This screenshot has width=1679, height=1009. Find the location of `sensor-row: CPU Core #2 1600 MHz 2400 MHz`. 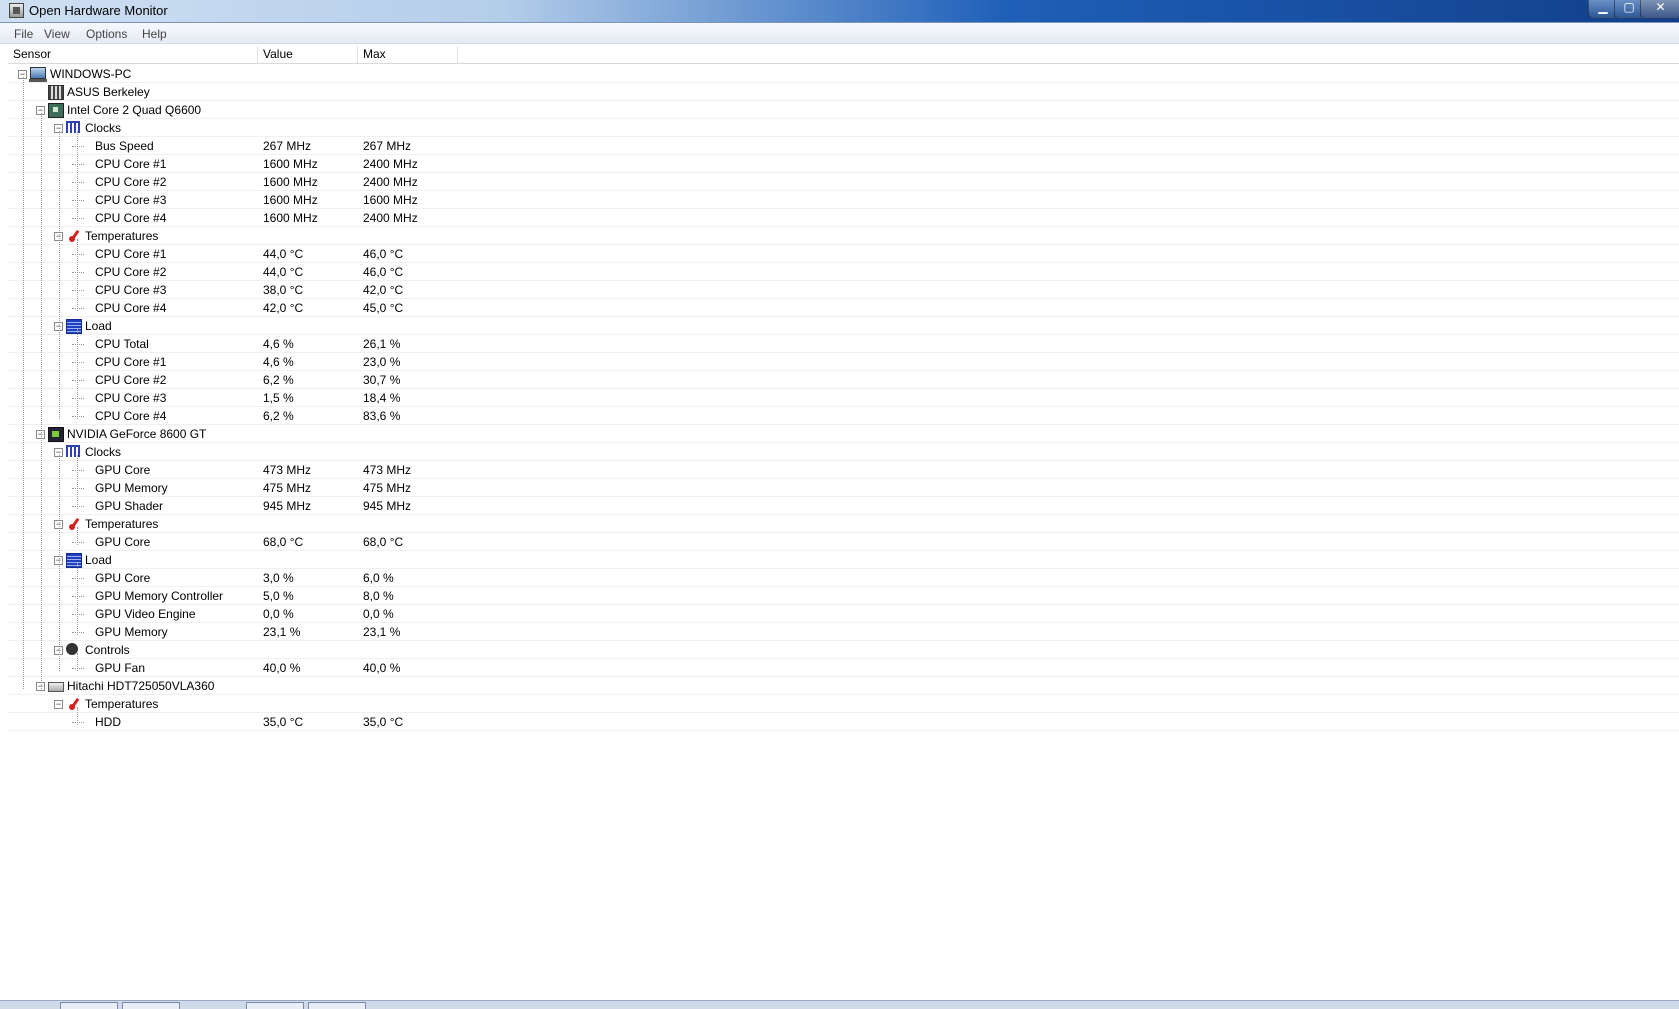

sensor-row: CPU Core #2 1600 MHz 2400 MHz is located at coordinates (843, 182).